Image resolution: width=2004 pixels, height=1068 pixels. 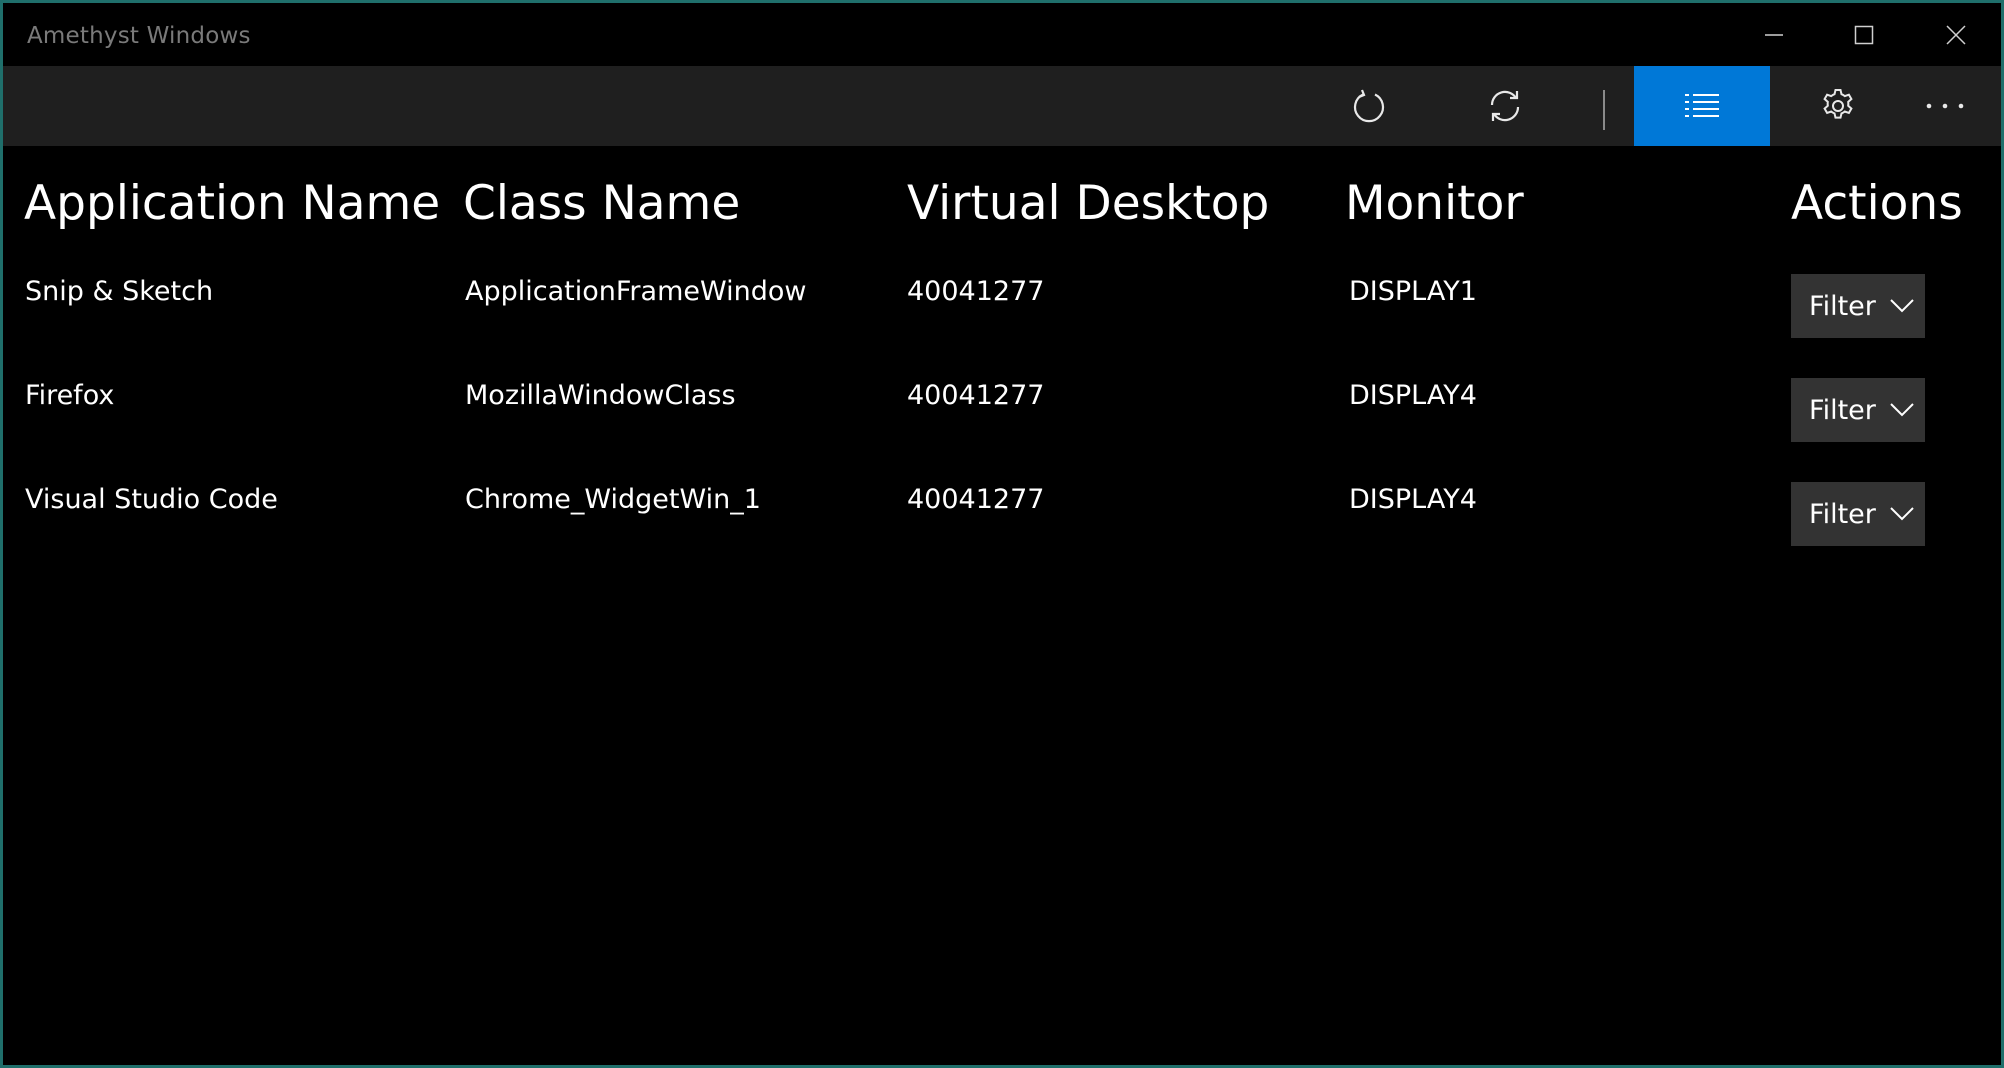 I want to click on settings-button, so click(x=1838, y=106).